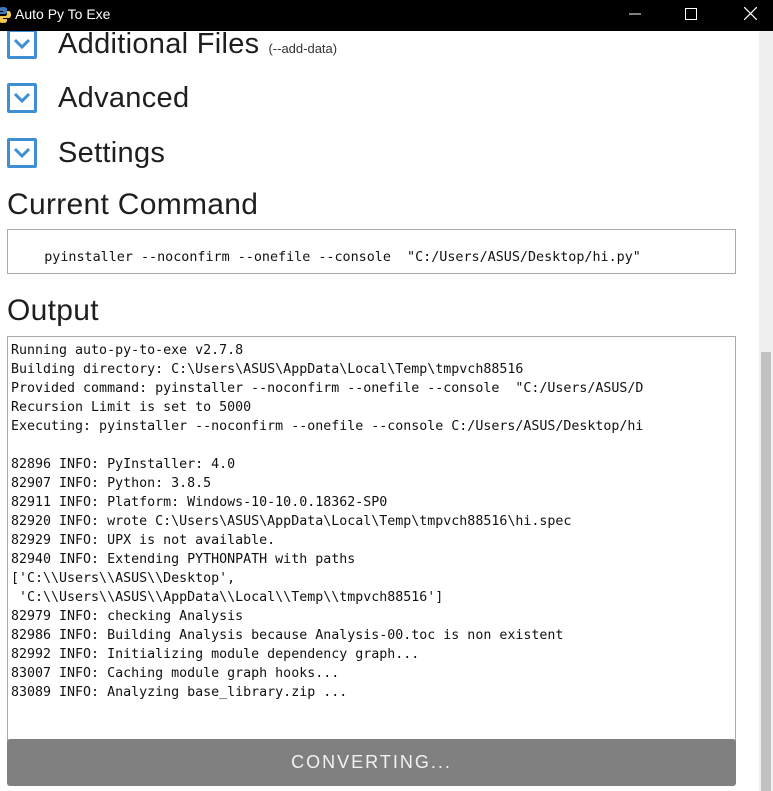  What do you see at coordinates (728, 266) in the screenshot?
I see `resize-grip-icon` at bounding box center [728, 266].